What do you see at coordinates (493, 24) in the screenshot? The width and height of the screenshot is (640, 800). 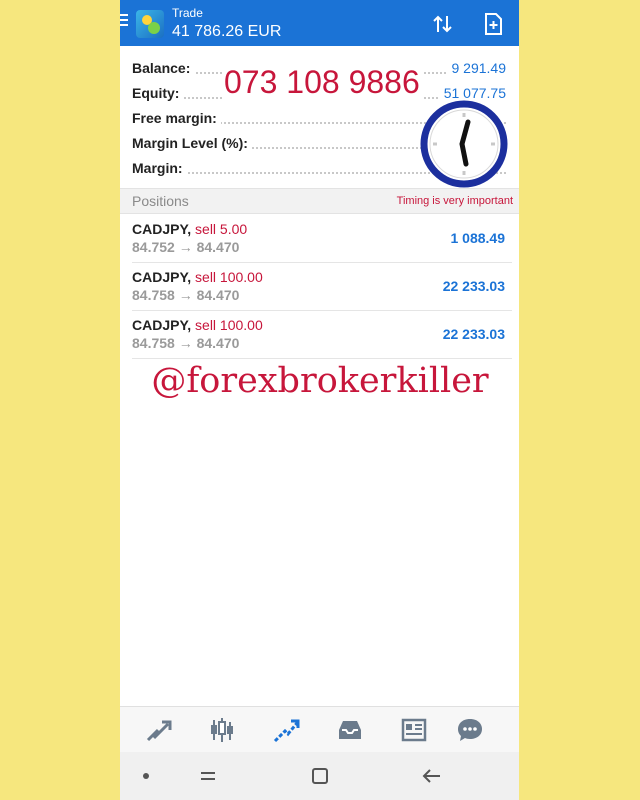 I see `new-order-icon` at bounding box center [493, 24].